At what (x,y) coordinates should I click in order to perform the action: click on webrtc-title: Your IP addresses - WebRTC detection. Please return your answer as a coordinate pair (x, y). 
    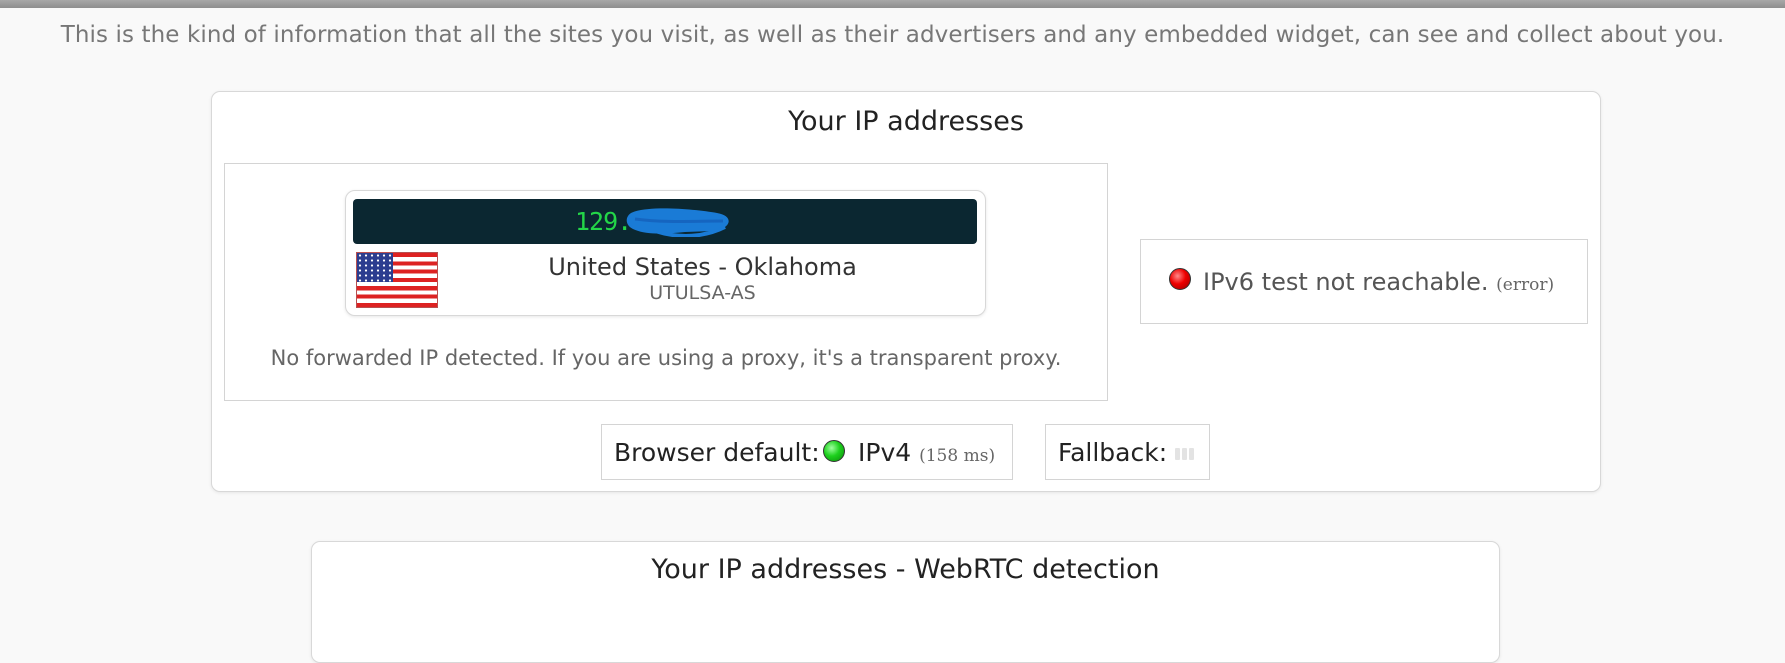
    Looking at the image, I should click on (905, 569).